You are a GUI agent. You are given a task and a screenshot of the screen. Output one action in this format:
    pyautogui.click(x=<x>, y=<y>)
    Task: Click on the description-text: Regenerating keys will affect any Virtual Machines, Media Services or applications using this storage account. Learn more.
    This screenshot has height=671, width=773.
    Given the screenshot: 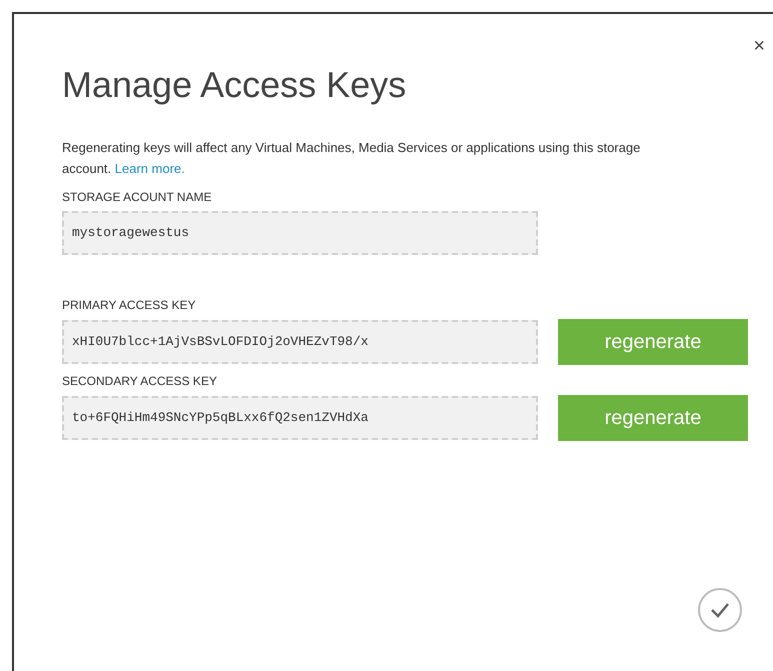 What is the action you would take?
    pyautogui.click(x=352, y=158)
    